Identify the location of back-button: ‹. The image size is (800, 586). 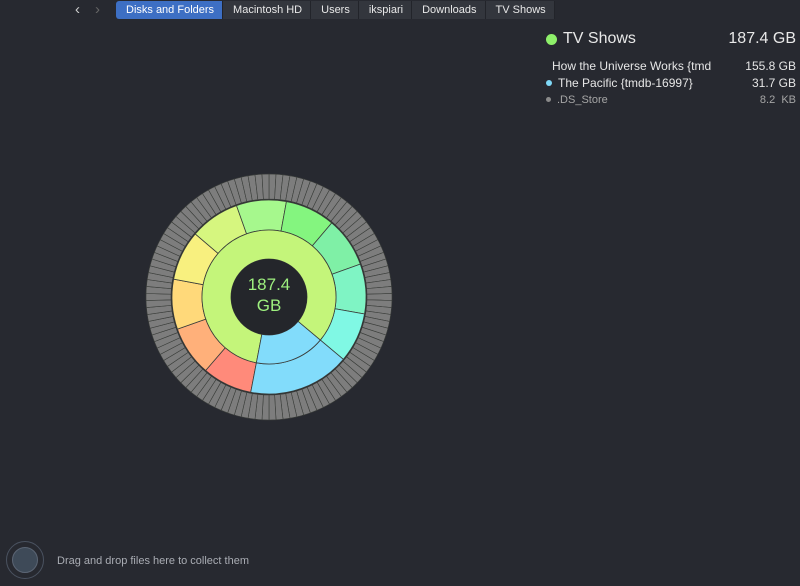
(77, 9).